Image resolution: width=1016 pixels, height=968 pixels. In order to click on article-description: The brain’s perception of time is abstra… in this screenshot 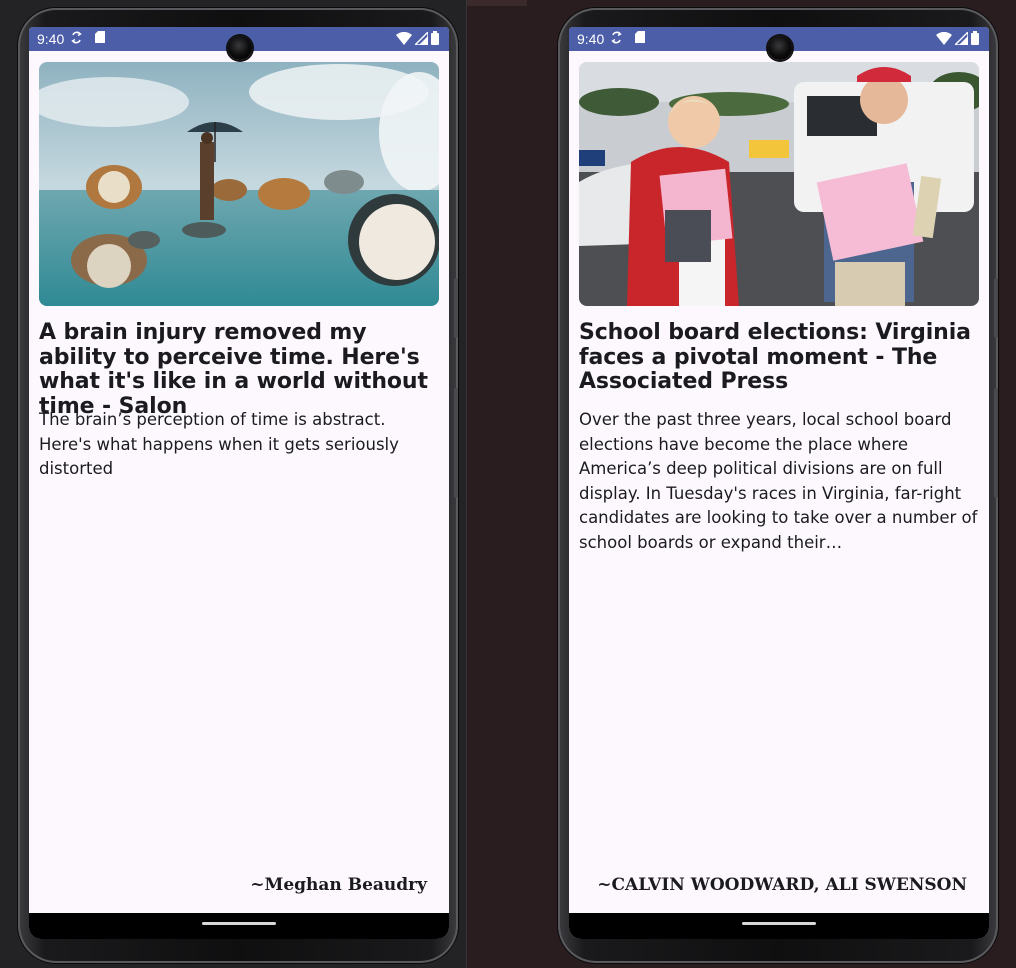, I will do `click(219, 444)`.